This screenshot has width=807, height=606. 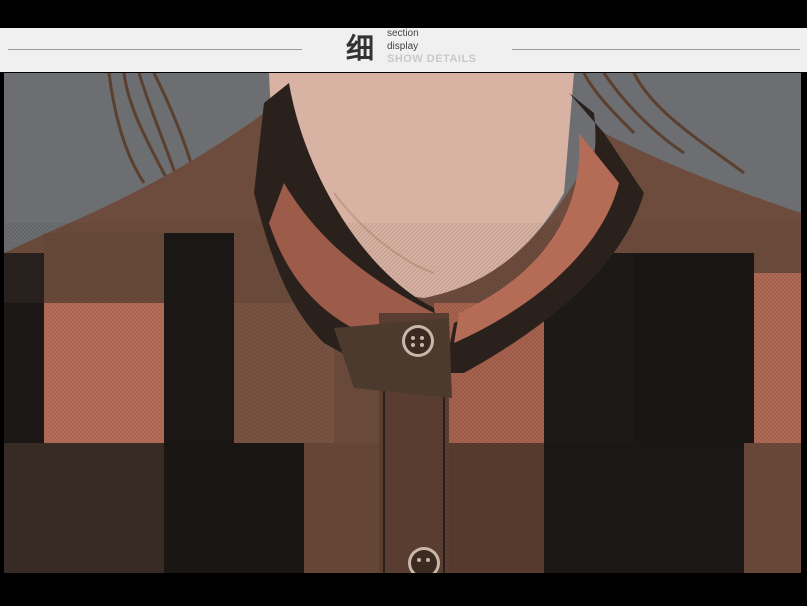 What do you see at coordinates (656, 49) in the screenshot?
I see `divider-right` at bounding box center [656, 49].